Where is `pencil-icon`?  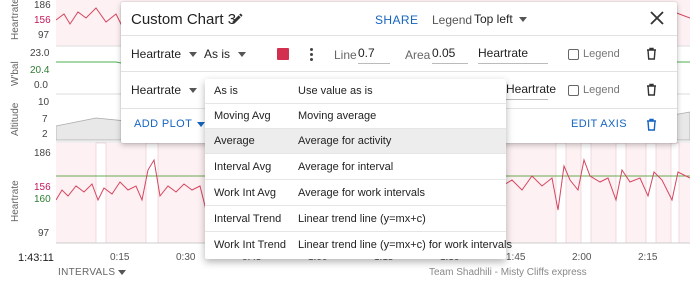 pencil-icon is located at coordinates (237, 21).